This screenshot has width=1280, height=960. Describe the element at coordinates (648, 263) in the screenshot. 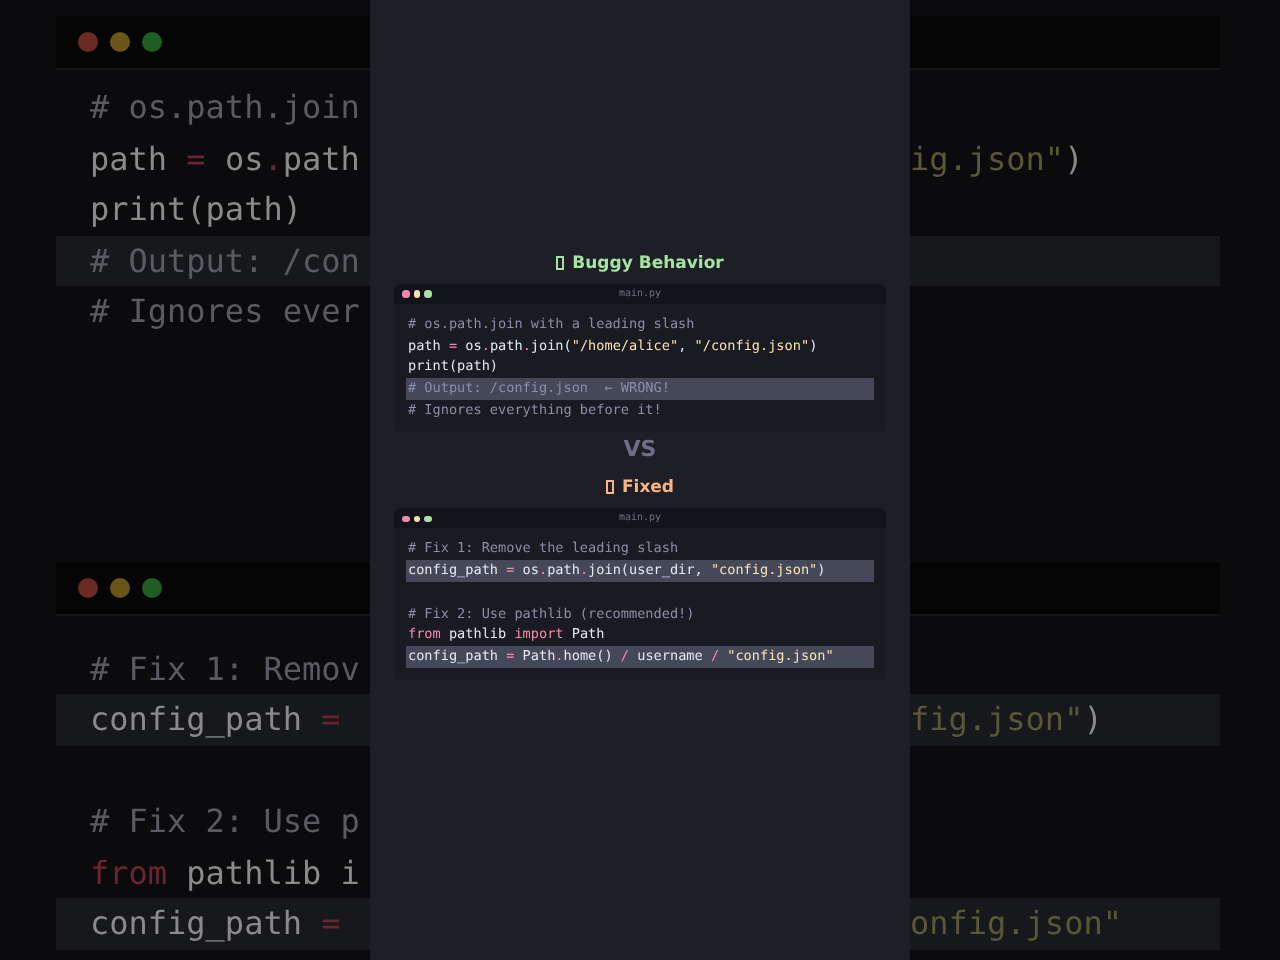

I see `section-title: Buggy Behavior` at that location.